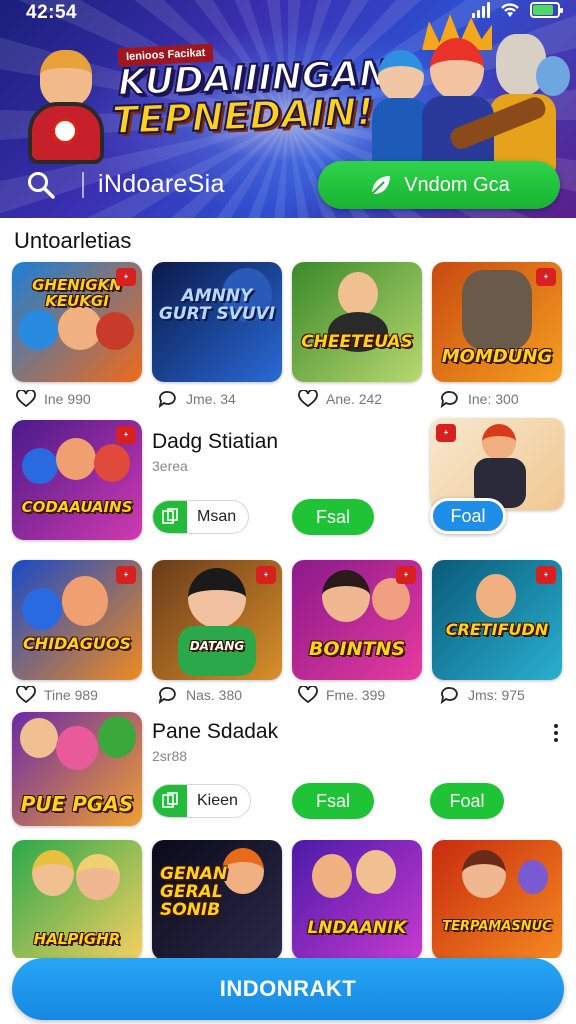 This screenshot has height=1024, width=576. What do you see at coordinates (457, 184) in the screenshot?
I see `banner-cta-label: Vndom Gca` at bounding box center [457, 184].